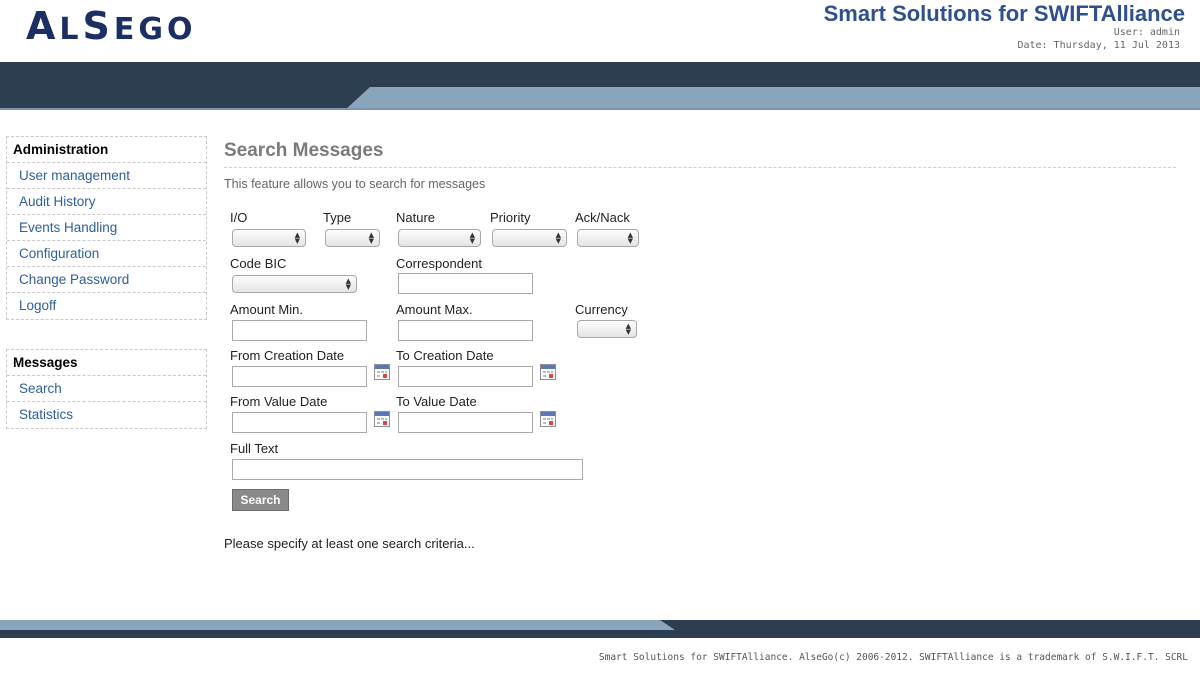  What do you see at coordinates (416, 217) in the screenshot?
I see `label-nature: Nature` at bounding box center [416, 217].